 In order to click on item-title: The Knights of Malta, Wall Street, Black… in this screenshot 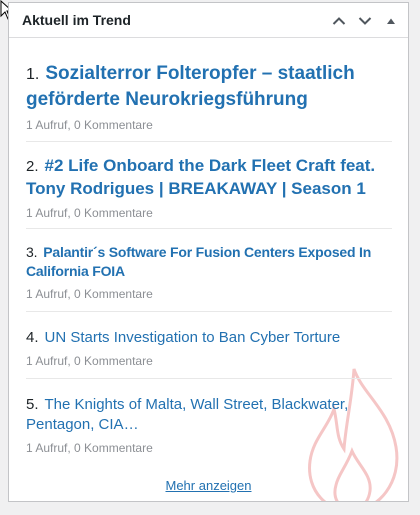, I will do `click(187, 414)`.